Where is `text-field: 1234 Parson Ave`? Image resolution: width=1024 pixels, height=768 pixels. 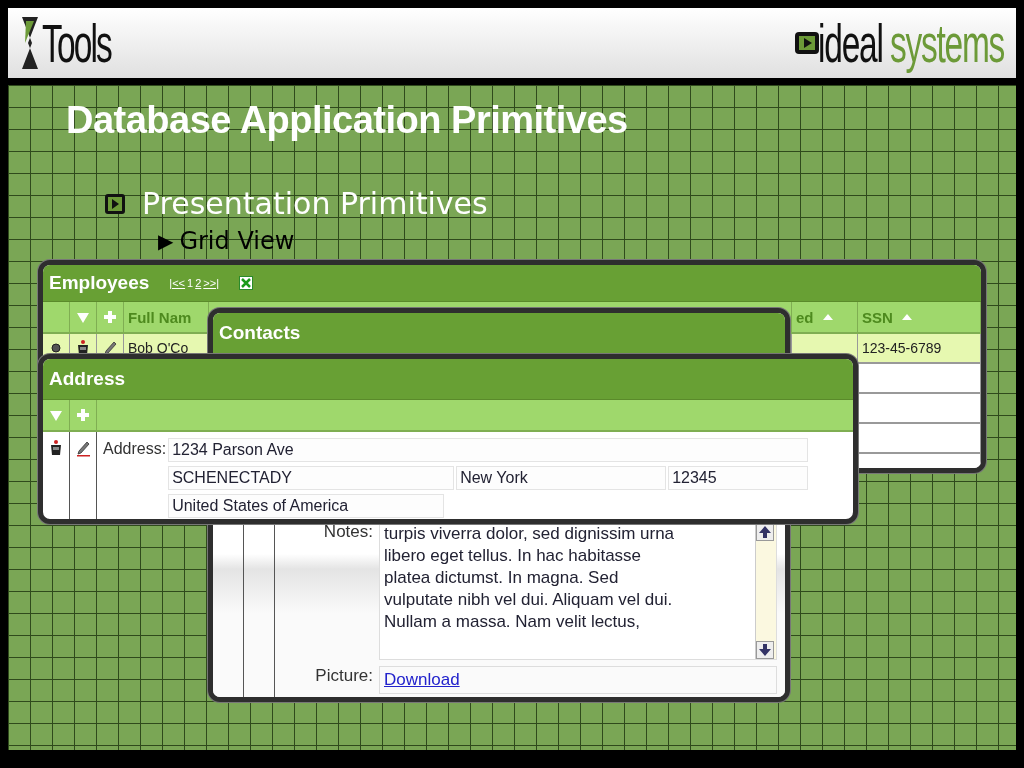 text-field: 1234 Parson Ave is located at coordinates (488, 450).